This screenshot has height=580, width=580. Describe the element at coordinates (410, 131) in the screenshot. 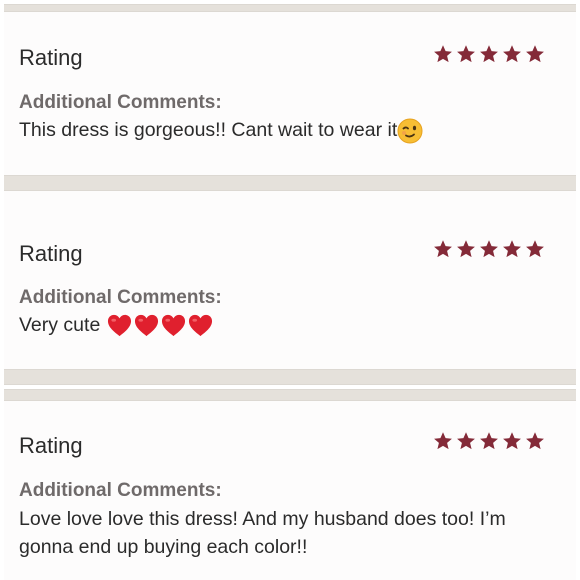

I see `winking-face-emoji` at that location.